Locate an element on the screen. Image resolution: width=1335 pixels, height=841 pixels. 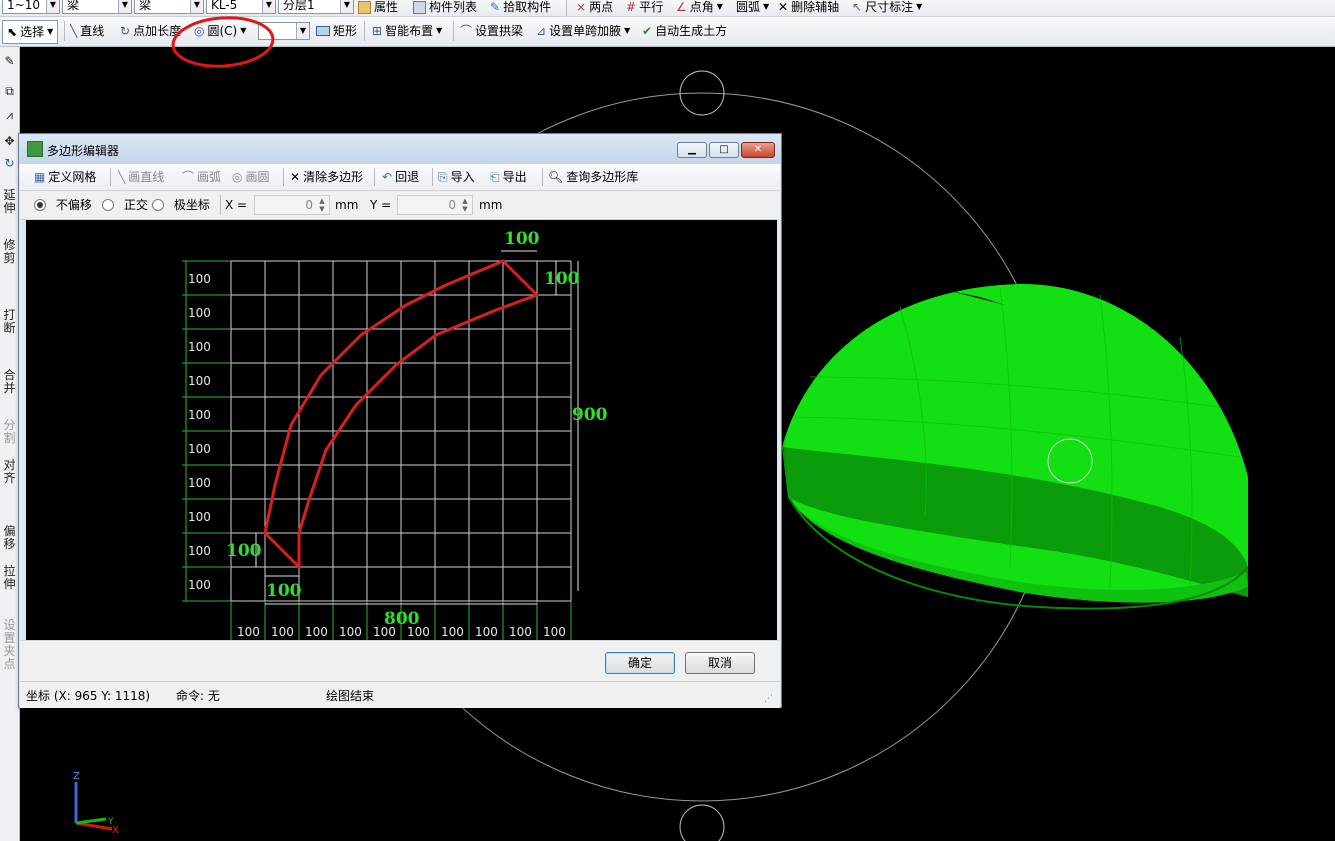
pick-component-button: ✎ 拾取构件 is located at coordinates (520, 8).